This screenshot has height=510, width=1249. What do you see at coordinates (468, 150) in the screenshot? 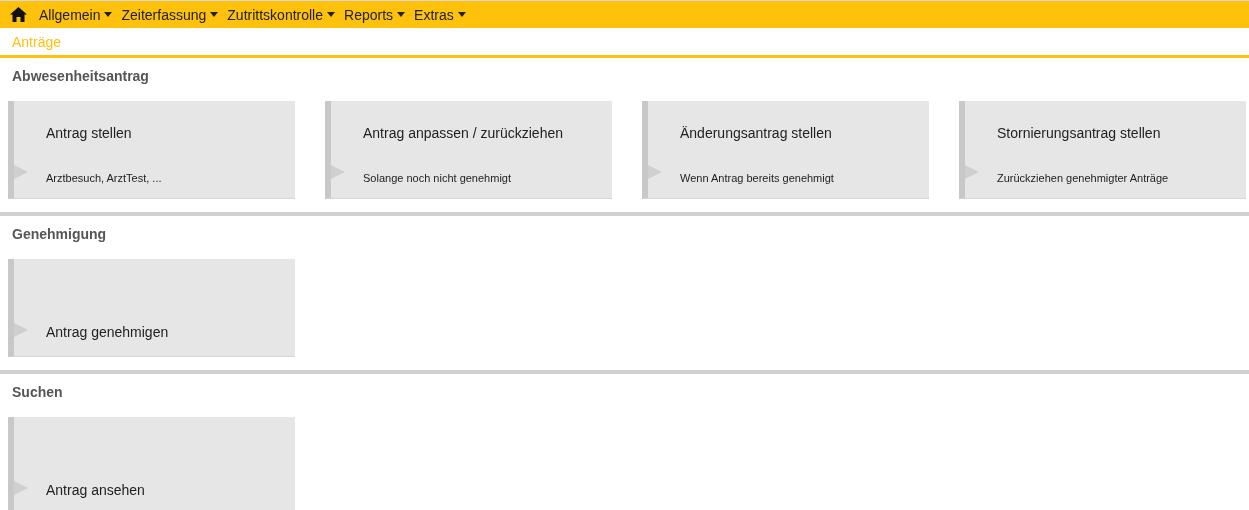
I see `action-tile: Antrag anpassen / zurückziehen Solange noch nicht genehmigt` at bounding box center [468, 150].